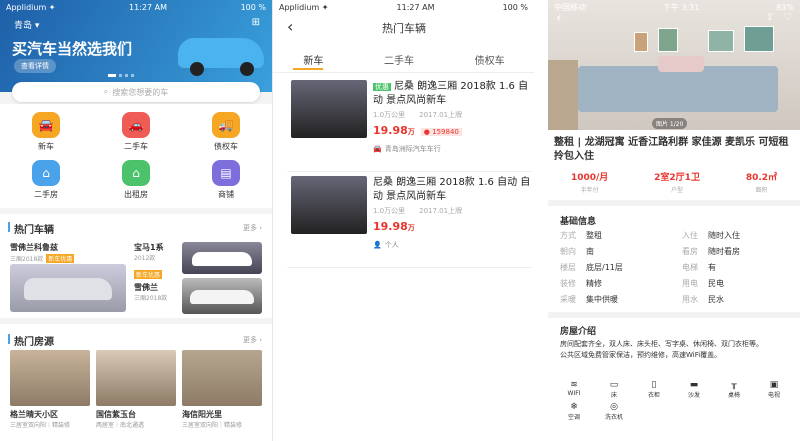  Describe the element at coordinates (158, 261) in the screenshot. I see `car-card-b: 宝马1系 2012款 新车优惠` at that location.